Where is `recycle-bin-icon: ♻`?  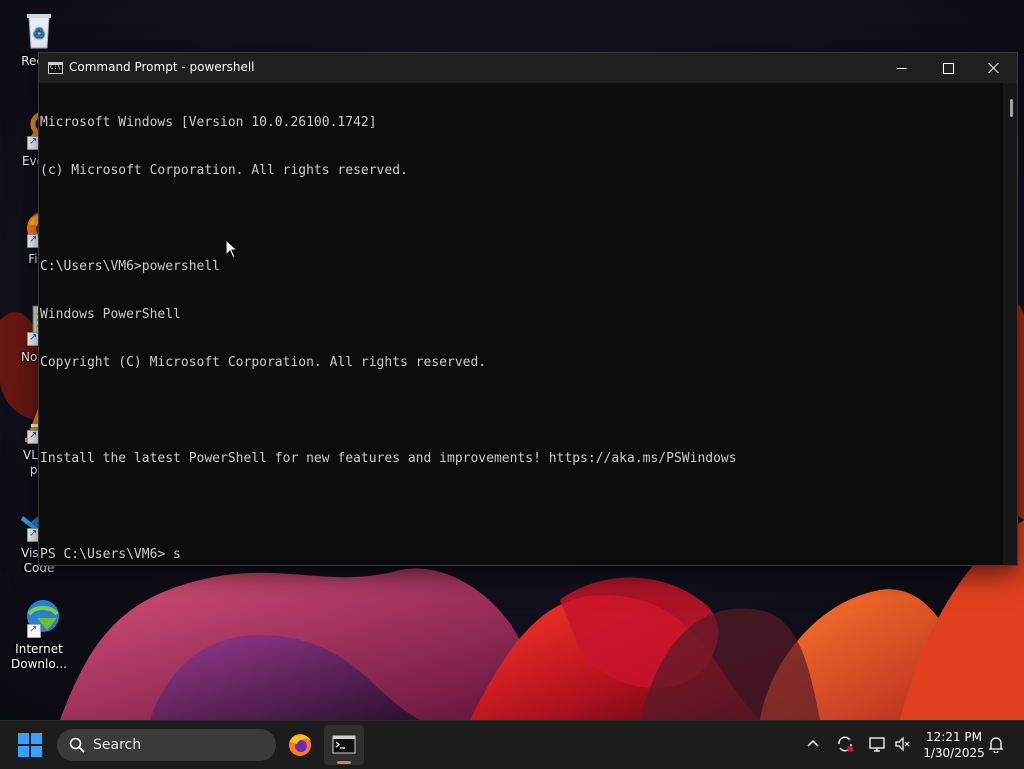
recycle-bin-icon: ♻ is located at coordinates (39, 30).